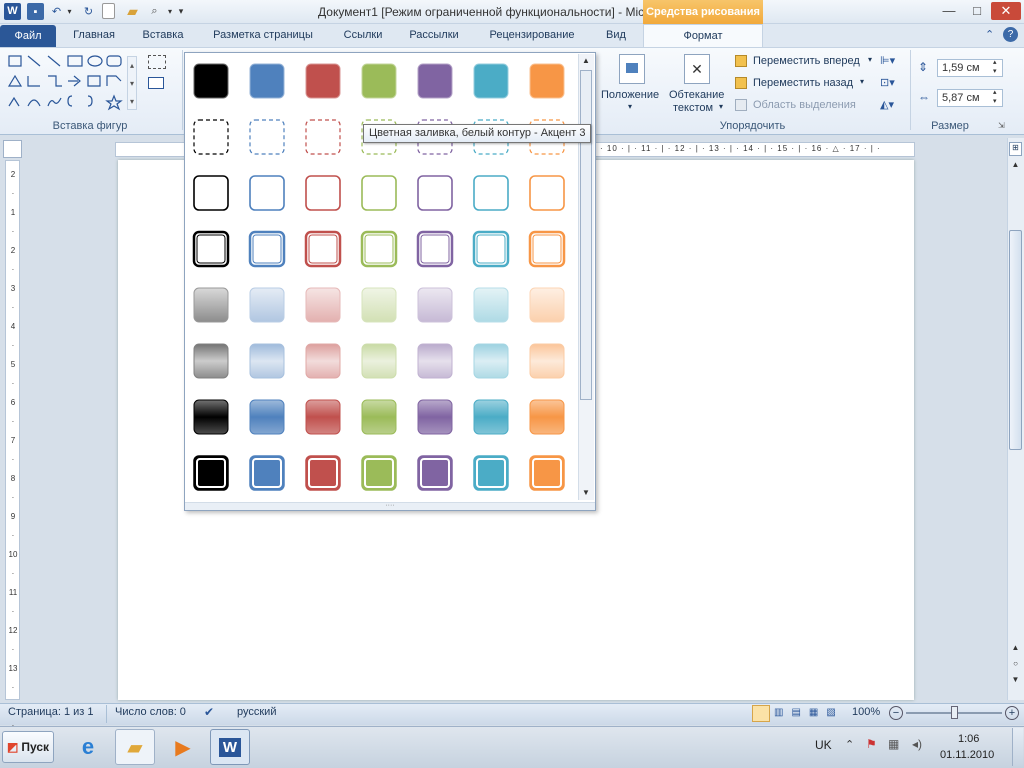  What do you see at coordinates (1015, 340) in the screenshot?
I see `vertical-scroll-thumb` at bounding box center [1015, 340].